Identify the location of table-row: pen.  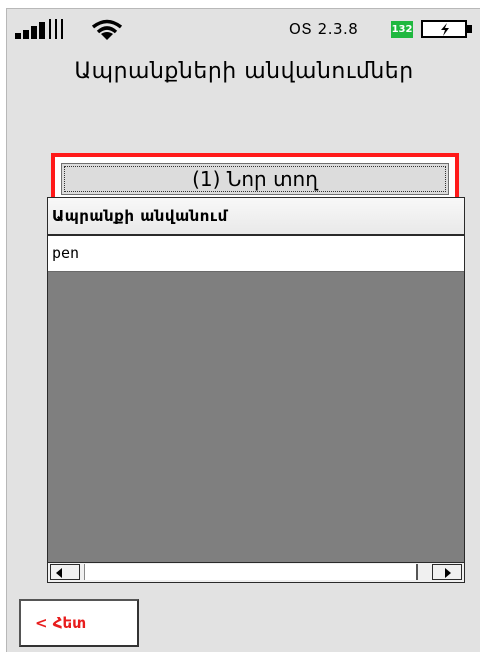
(256, 254).